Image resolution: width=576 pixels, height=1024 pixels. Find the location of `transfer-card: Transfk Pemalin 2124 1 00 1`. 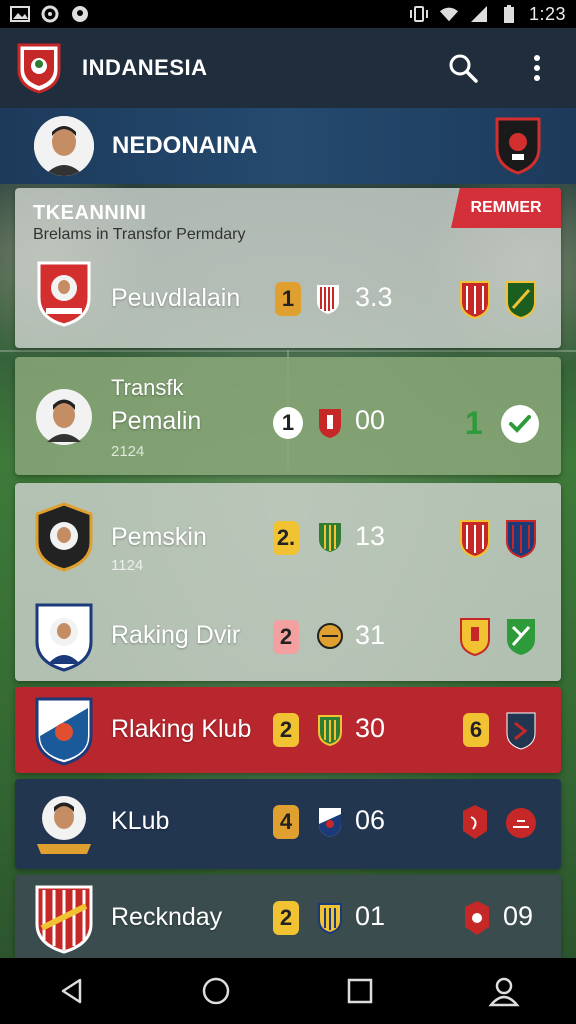

transfer-card: Transfk Pemalin 2124 1 00 1 is located at coordinates (288, 416).